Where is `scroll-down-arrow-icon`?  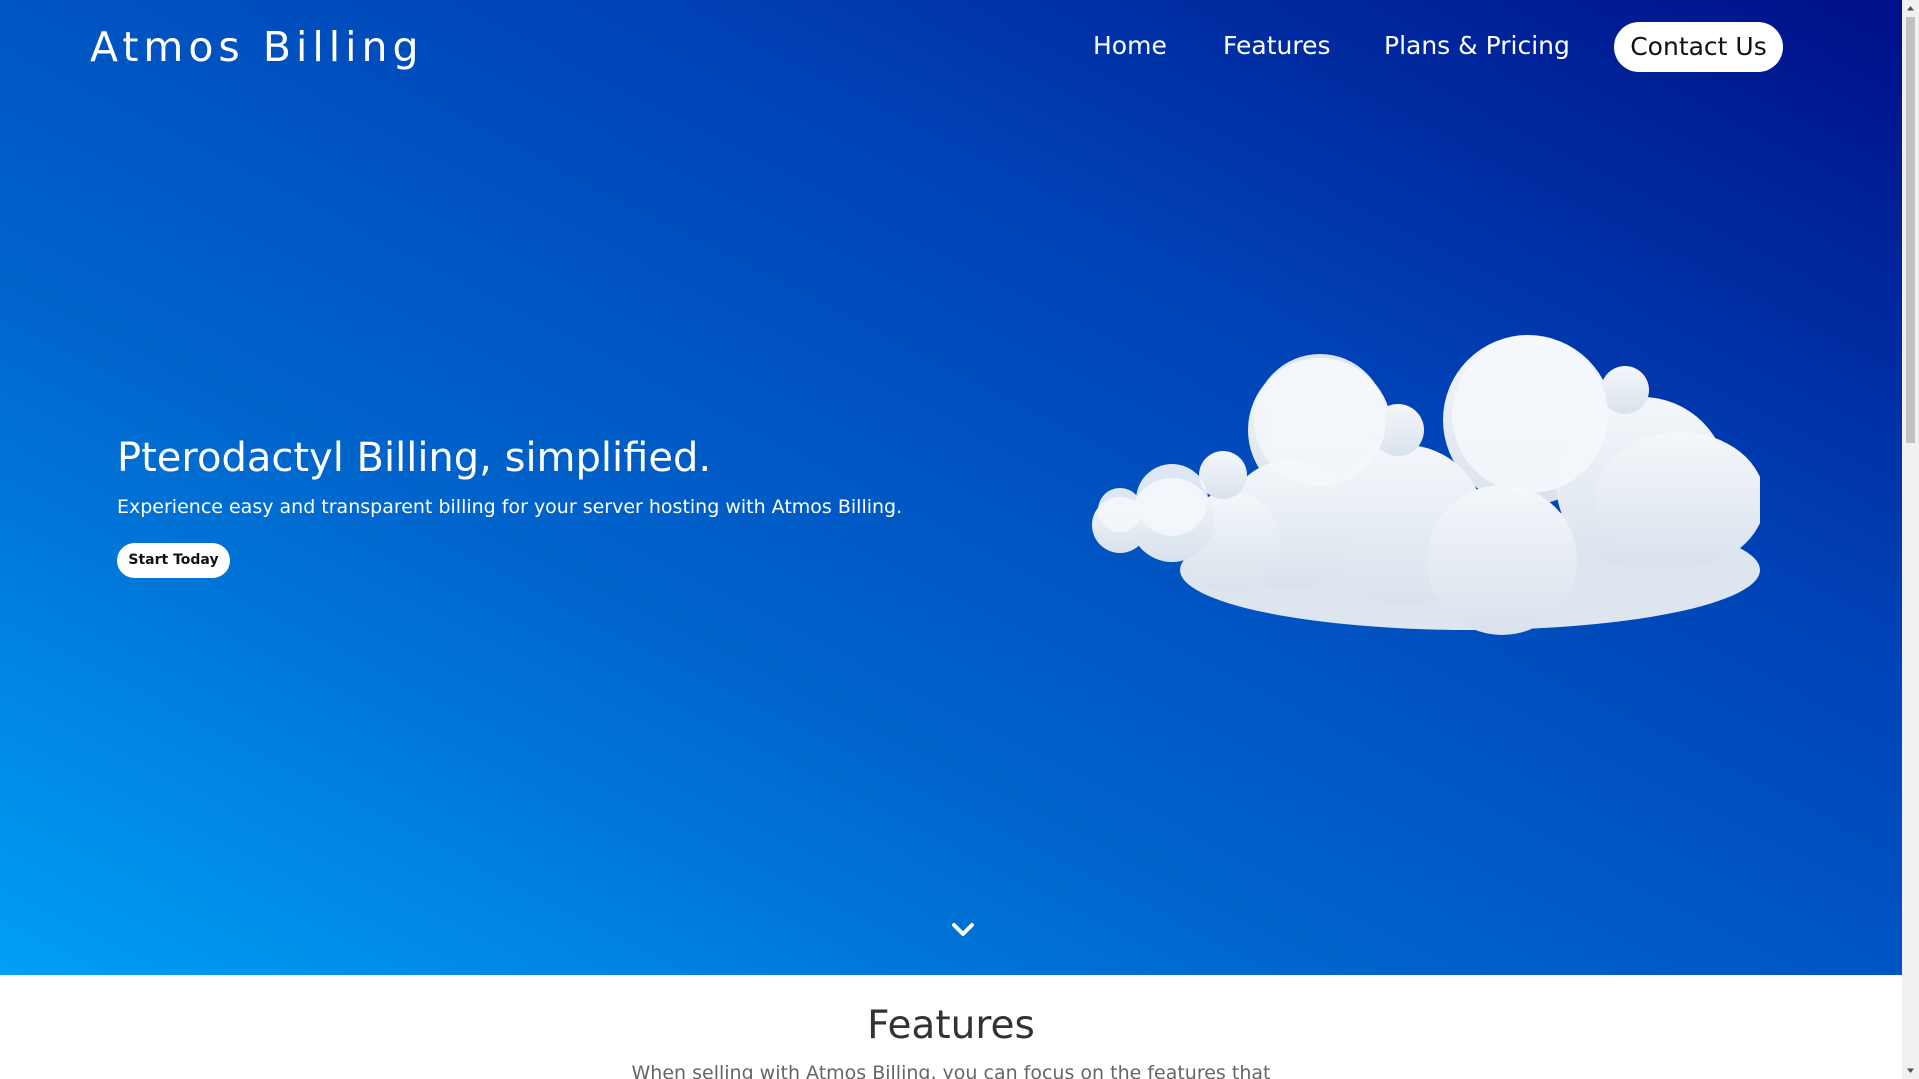
scroll-down-arrow-icon is located at coordinates (1910, 1070).